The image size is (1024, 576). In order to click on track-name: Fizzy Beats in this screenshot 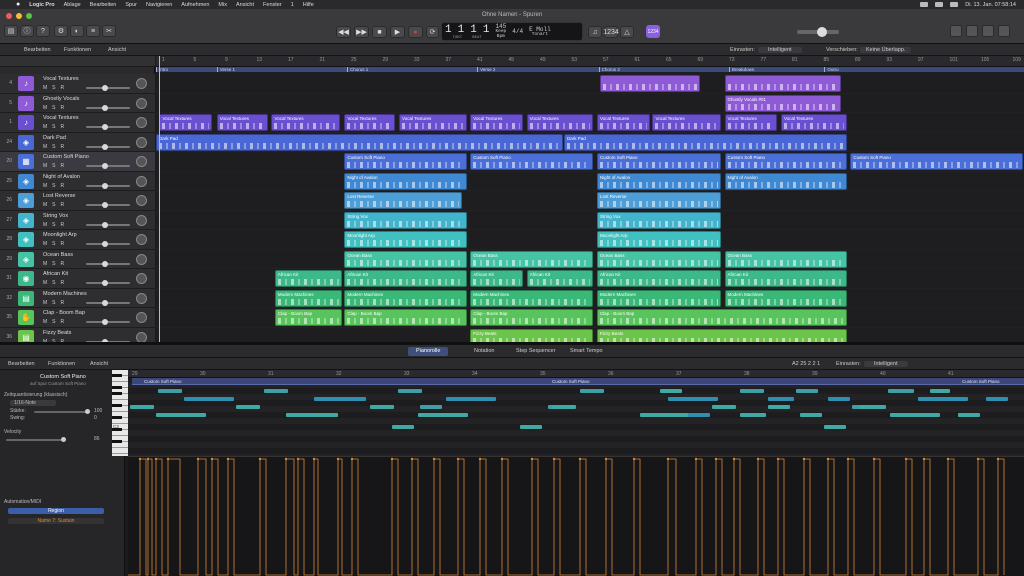, I will do `click(57, 333)`.